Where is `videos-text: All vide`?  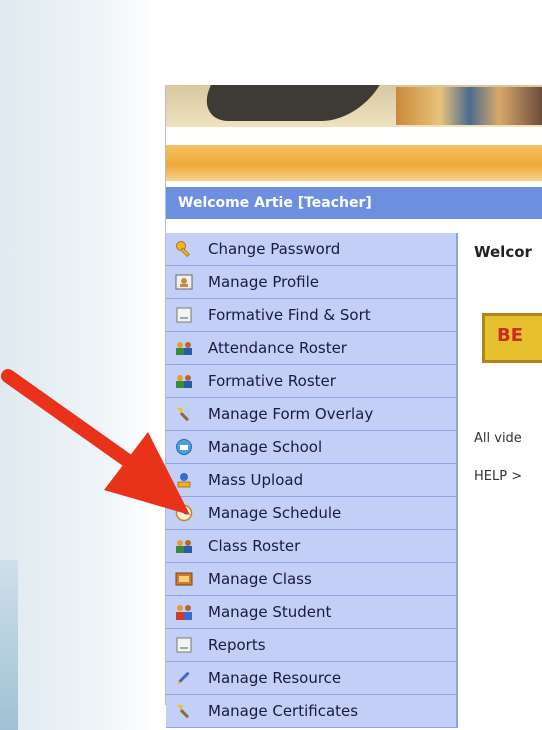 videos-text: All vide is located at coordinates (498, 438).